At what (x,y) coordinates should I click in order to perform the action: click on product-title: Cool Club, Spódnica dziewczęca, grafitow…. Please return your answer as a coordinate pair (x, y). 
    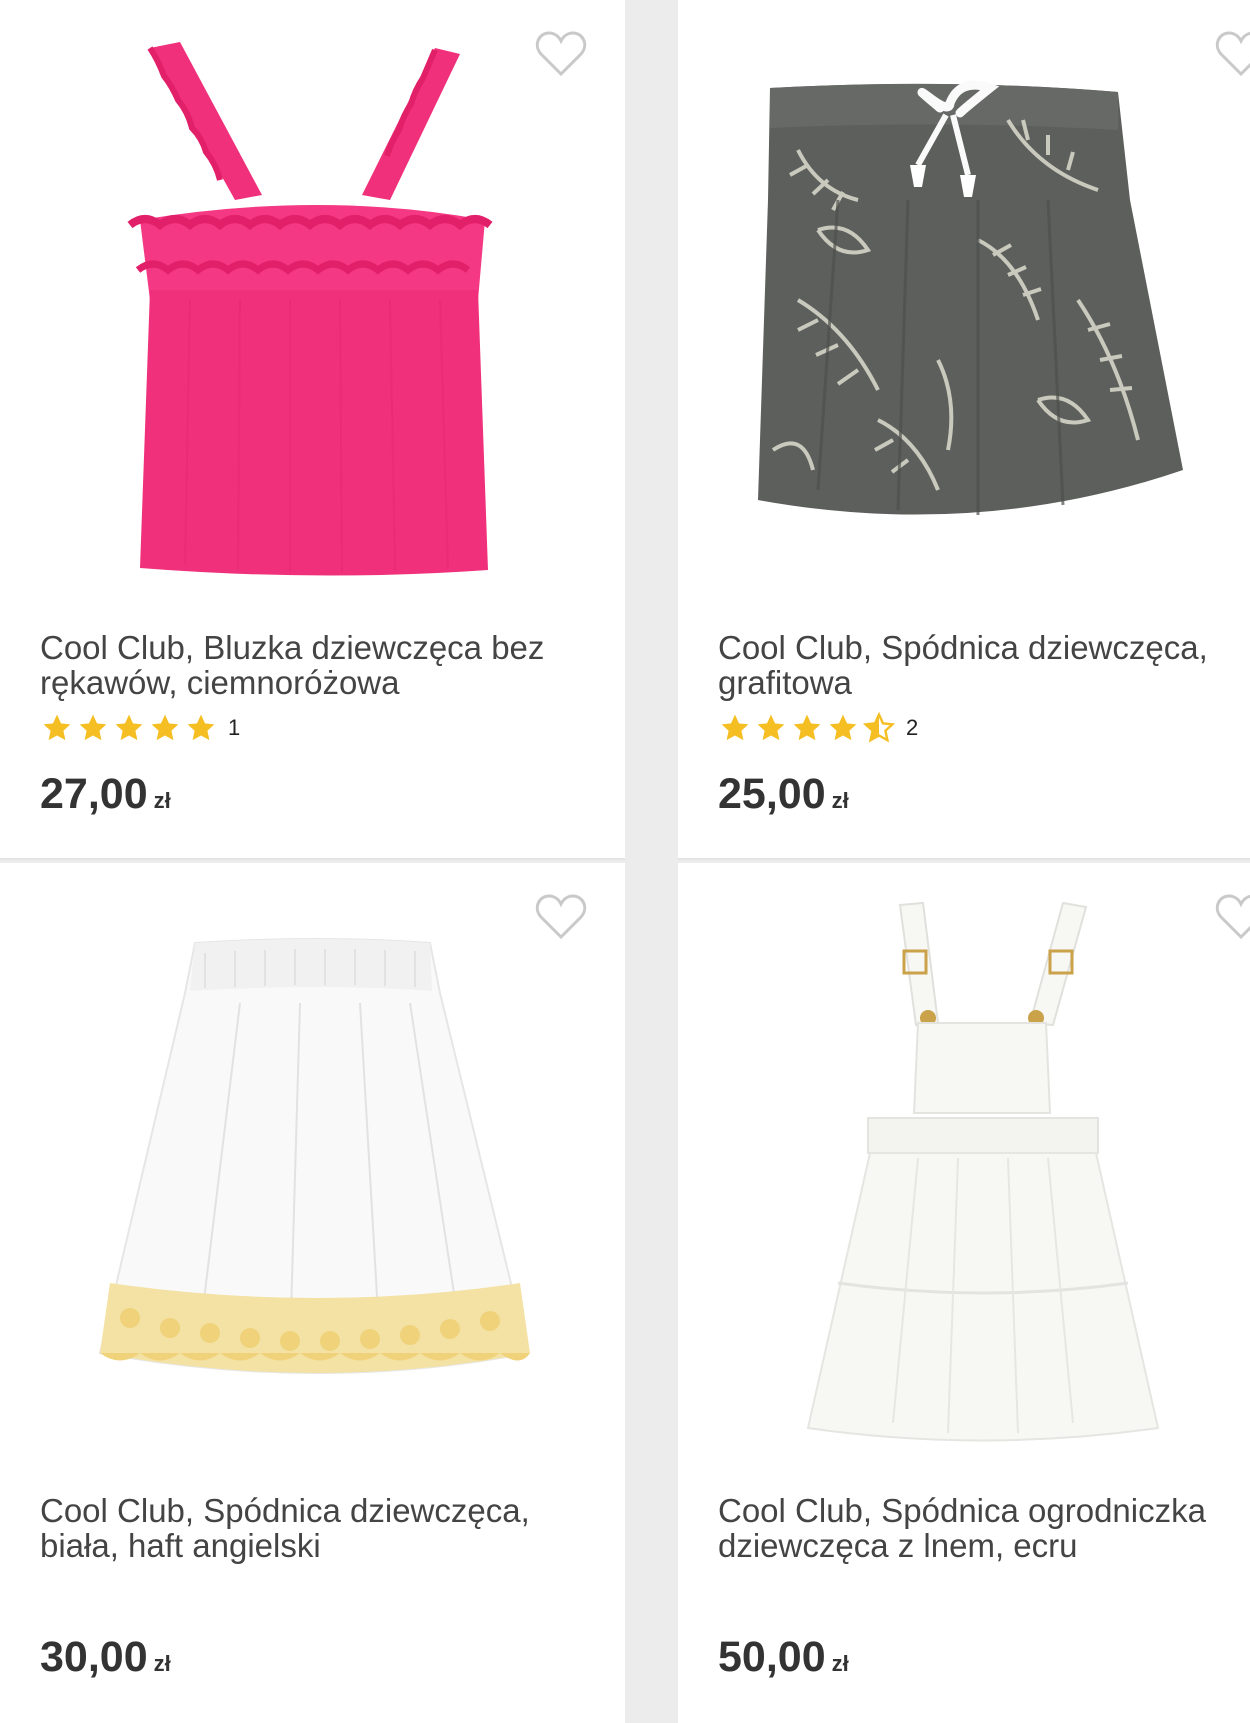
    Looking at the image, I should click on (984, 665).